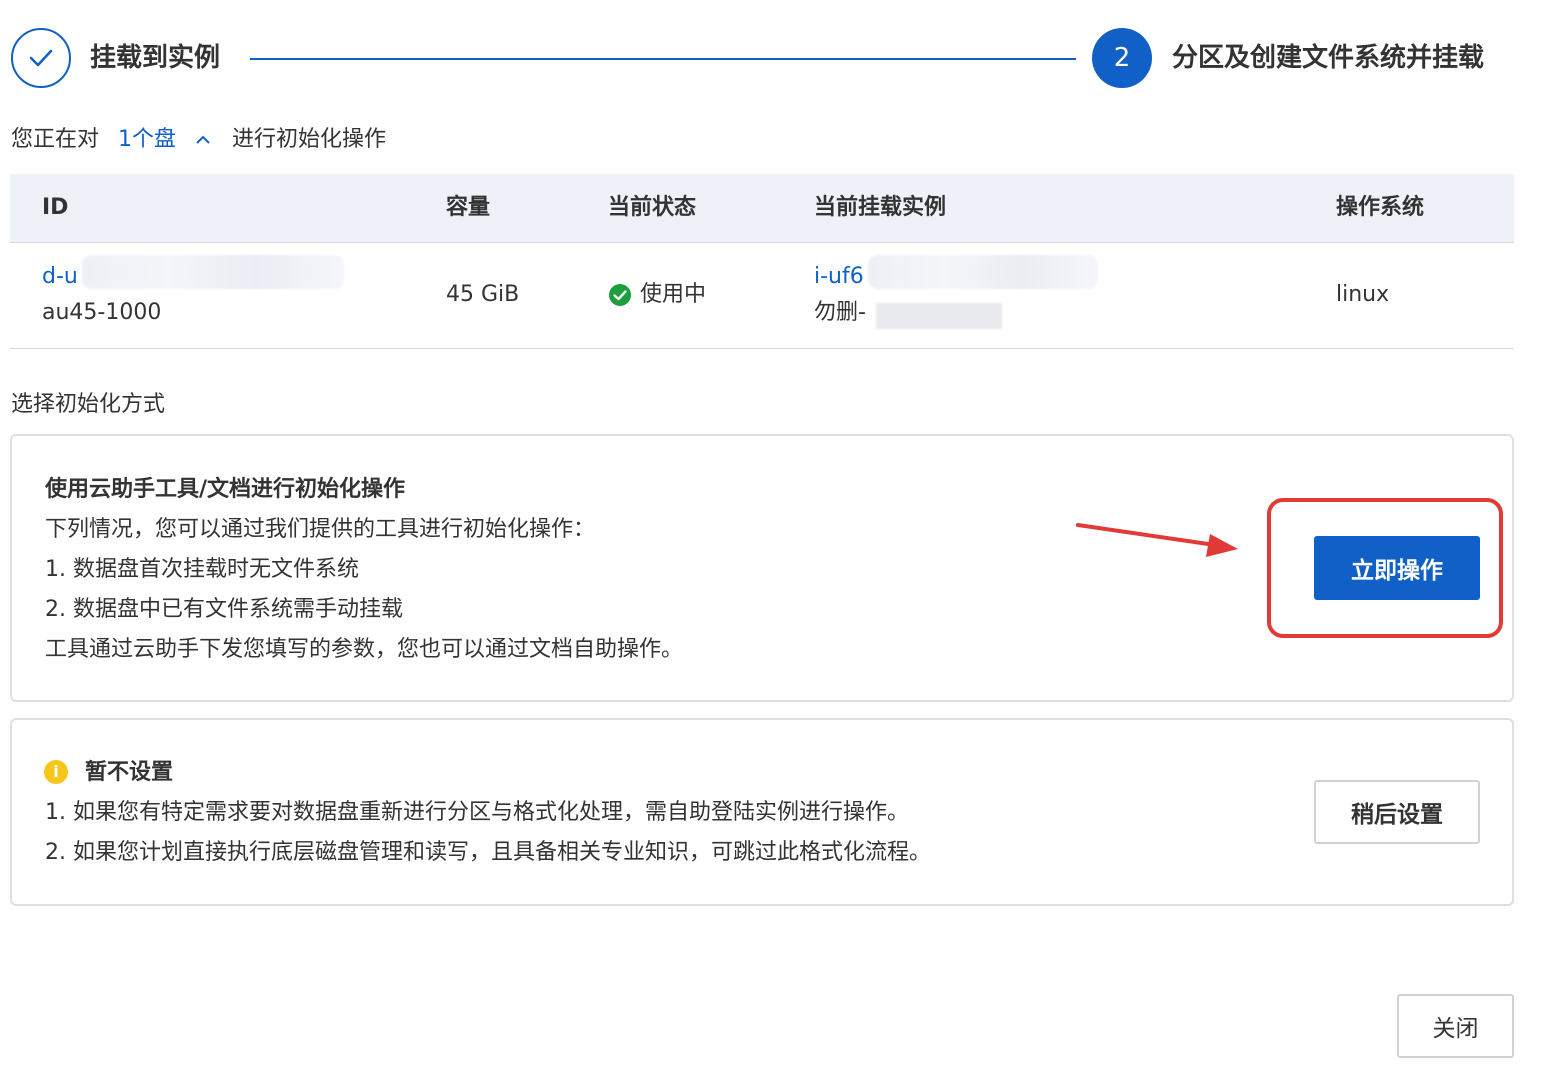 The height and width of the screenshot is (1074, 1542). I want to click on table-row: d-u au45-1000 45 GiB 使用中 i-uf6 勿删- linux, so click(762, 296).